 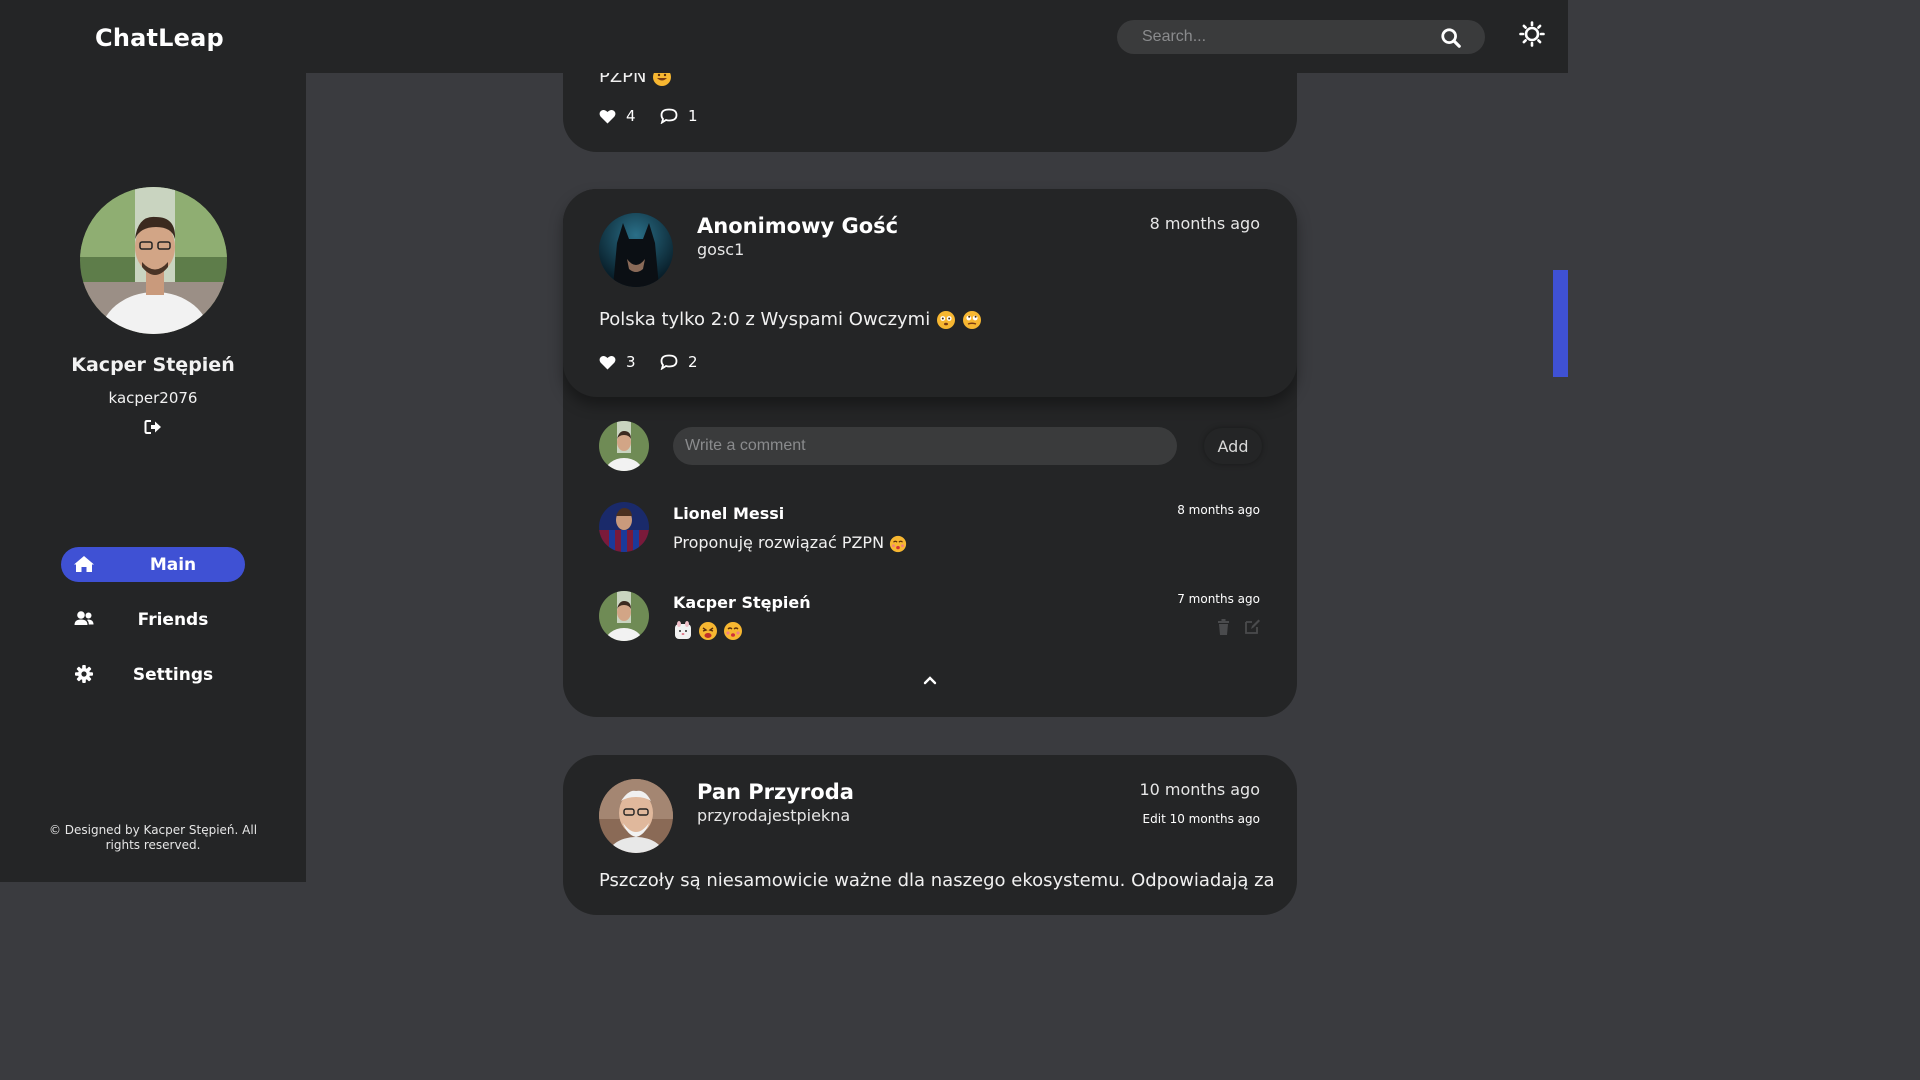 I want to click on post-timestamp: 8 months ago, so click(x=1204, y=223).